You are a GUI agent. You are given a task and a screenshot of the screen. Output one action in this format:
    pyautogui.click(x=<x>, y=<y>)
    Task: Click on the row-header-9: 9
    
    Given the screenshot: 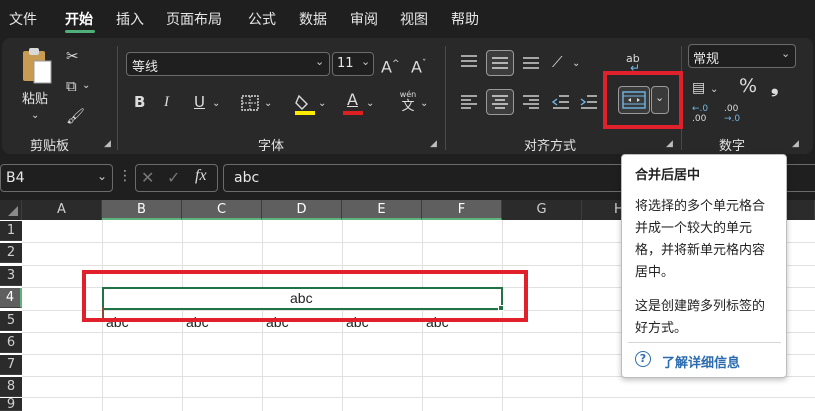 What is the action you would take?
    pyautogui.click(x=11, y=404)
    